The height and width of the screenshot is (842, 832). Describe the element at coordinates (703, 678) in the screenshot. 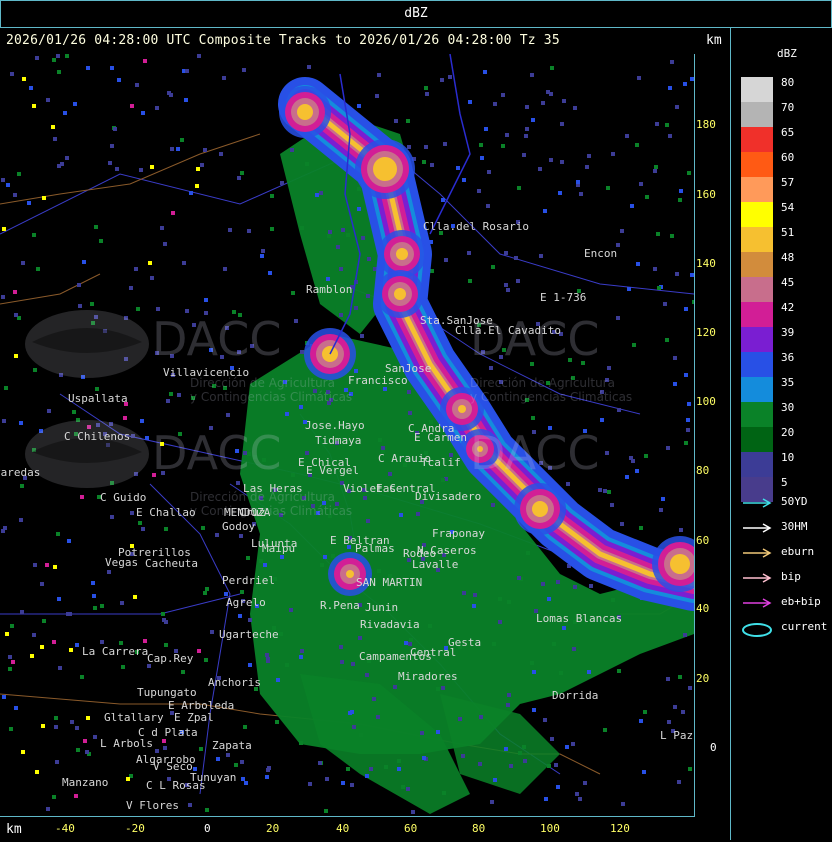

I see `y-tick-label: 20` at that location.